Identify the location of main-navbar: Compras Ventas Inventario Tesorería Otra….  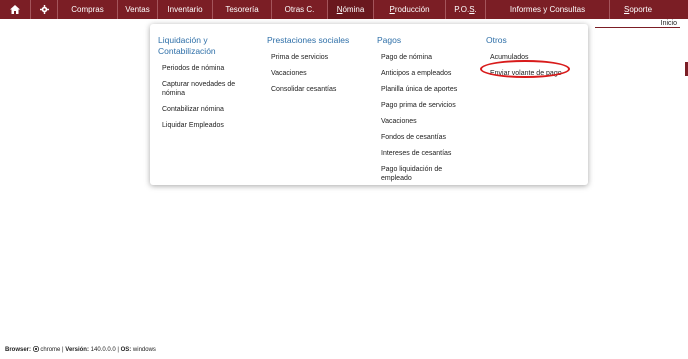
(344, 9).